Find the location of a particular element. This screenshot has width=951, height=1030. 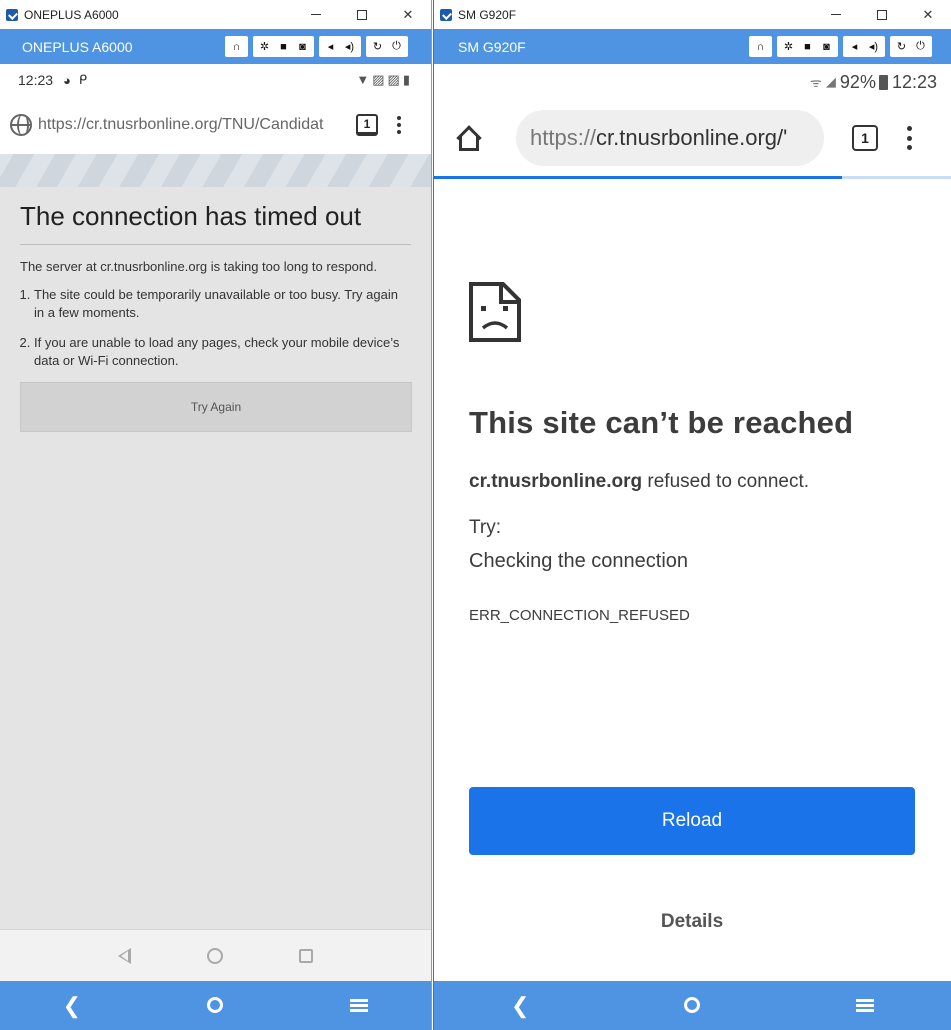

sync-icon: ◕ is located at coordinates (67, 80).